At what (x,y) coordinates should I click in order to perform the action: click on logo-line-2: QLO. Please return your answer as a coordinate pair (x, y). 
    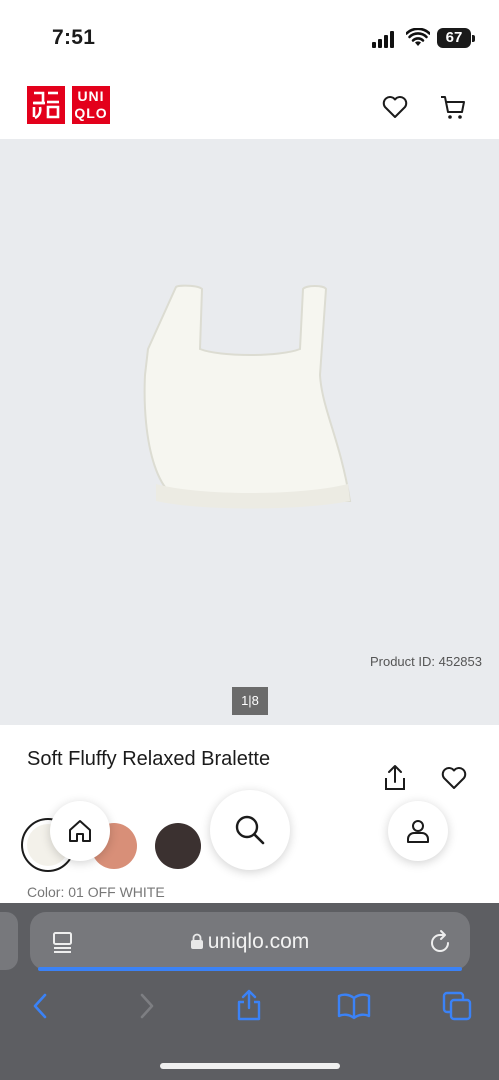
    Looking at the image, I should click on (91, 113).